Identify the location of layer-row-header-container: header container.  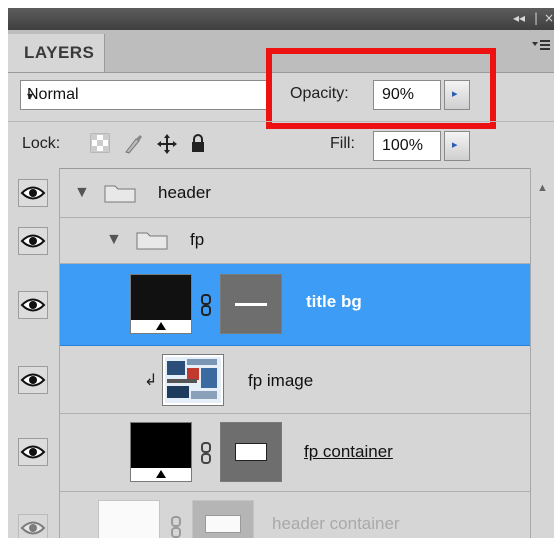
(269, 515).